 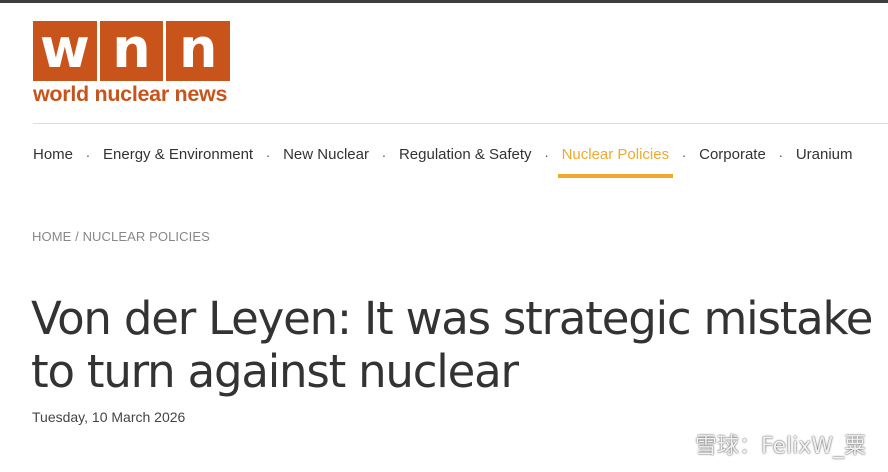 What do you see at coordinates (678, 444) in the screenshot?
I see `snowball-logo-icon` at bounding box center [678, 444].